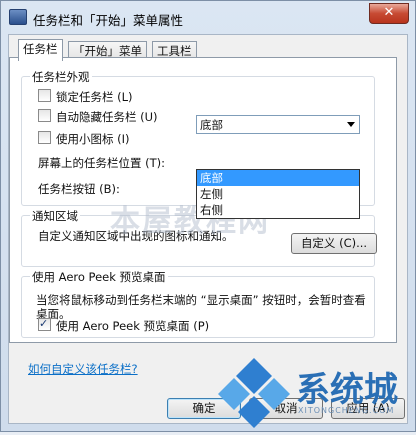  I want to click on checkbox-label: 使用小图标 (I), so click(93, 139).